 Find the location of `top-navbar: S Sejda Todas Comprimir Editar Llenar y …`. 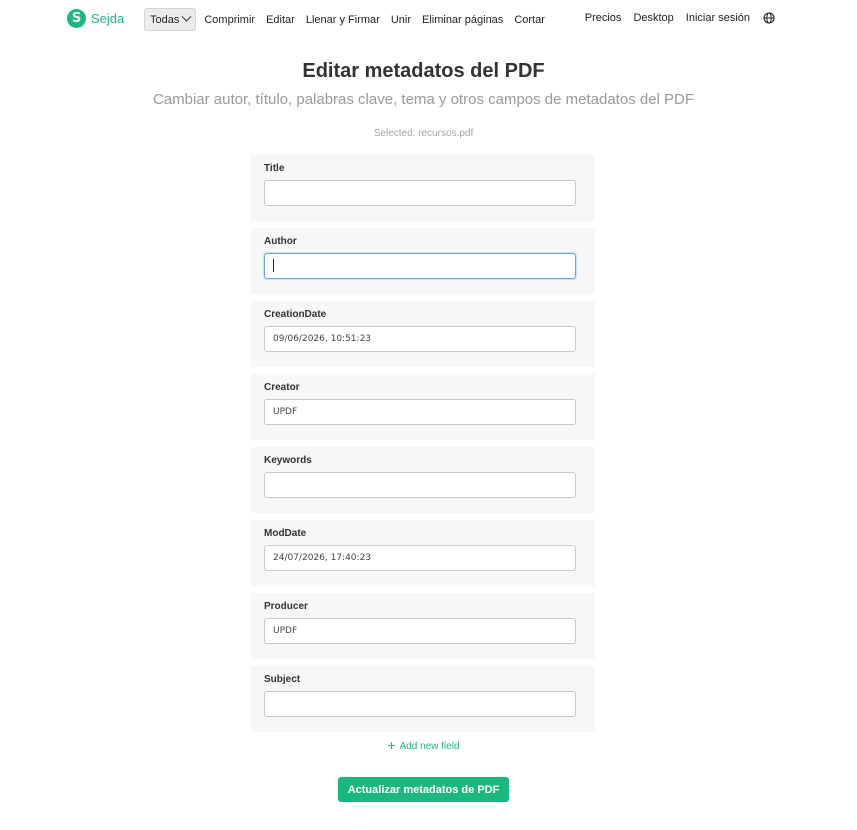

top-navbar: S Sejda Todas Comprimir Editar Llenar y … is located at coordinates (428, 19).